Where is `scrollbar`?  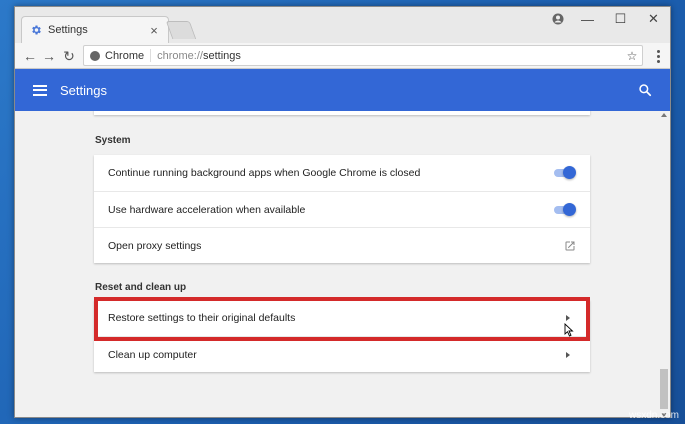
scrollbar is located at coordinates (664, 264).